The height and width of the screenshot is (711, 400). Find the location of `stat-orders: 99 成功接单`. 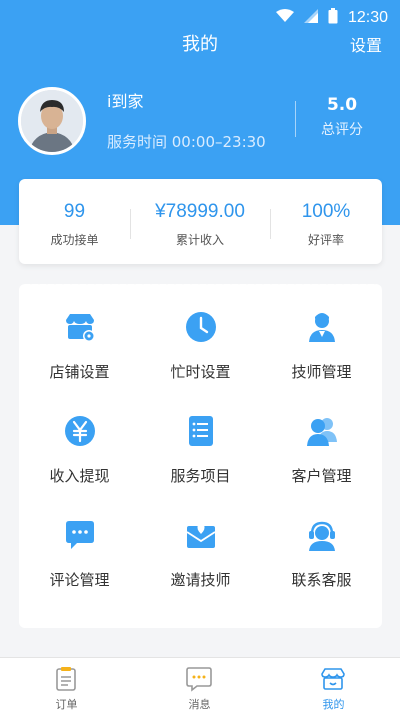

stat-orders: 99 成功接单 is located at coordinates (74, 221).